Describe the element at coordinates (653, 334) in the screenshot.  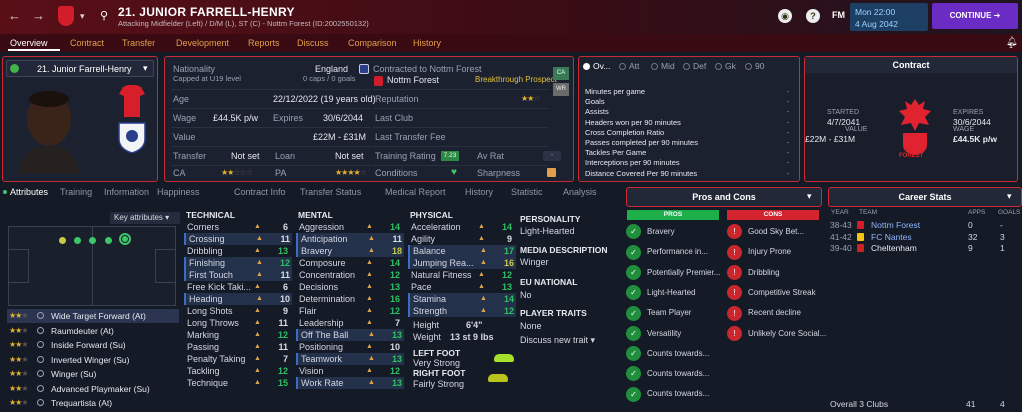
I see `pro-item: ✓ Versatility` at that location.